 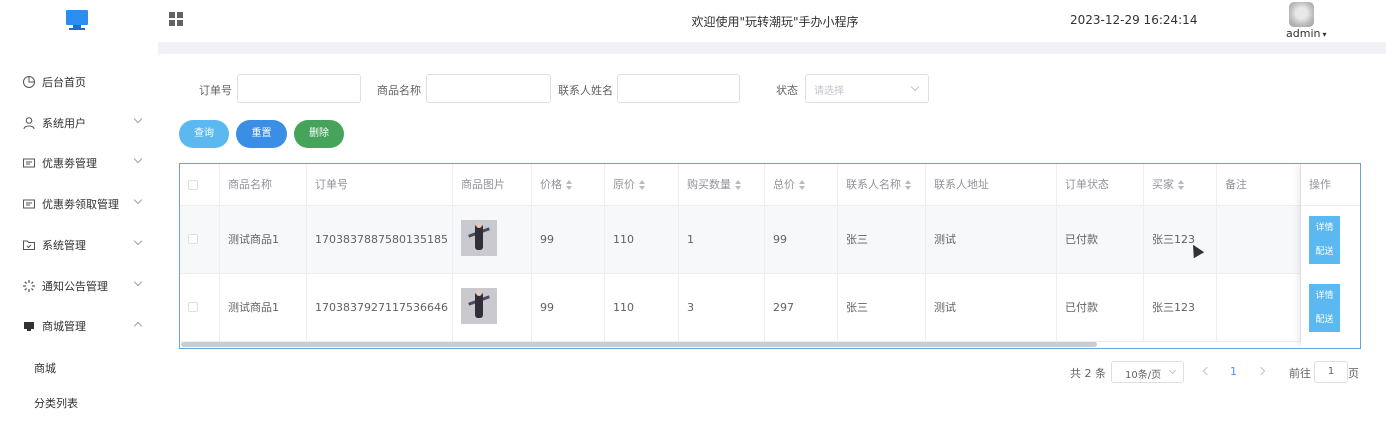 I want to click on col-remark: 备注, so click(x=1259, y=185).